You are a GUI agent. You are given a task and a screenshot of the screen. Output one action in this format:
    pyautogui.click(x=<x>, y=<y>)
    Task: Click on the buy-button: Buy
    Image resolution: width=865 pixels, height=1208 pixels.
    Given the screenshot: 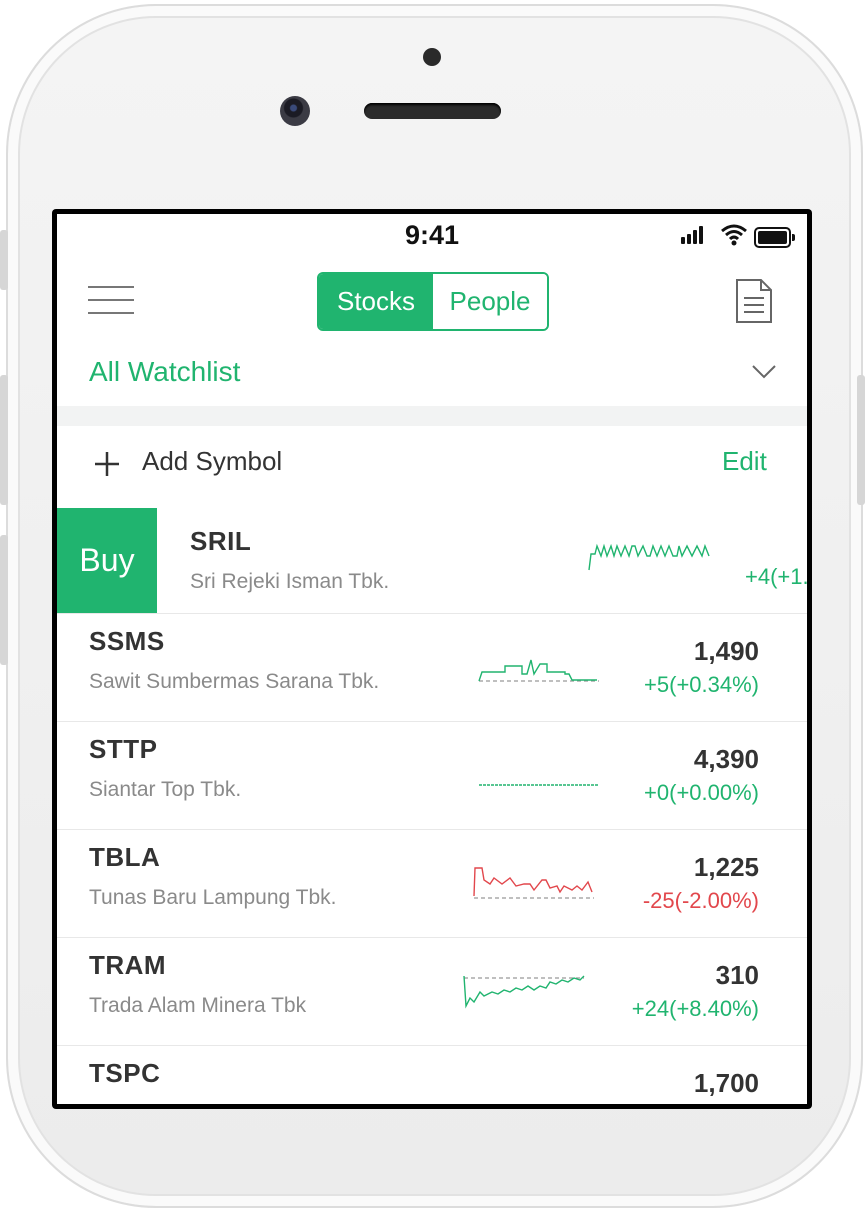 What is the action you would take?
    pyautogui.click(x=107, y=560)
    